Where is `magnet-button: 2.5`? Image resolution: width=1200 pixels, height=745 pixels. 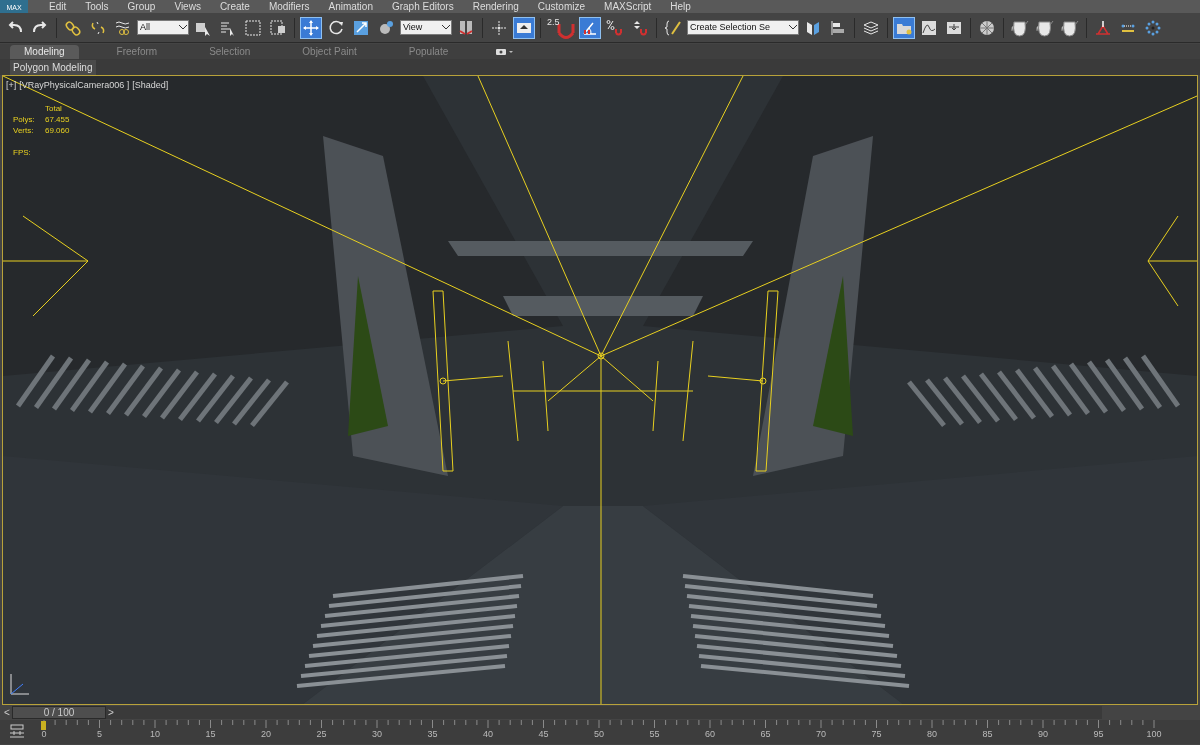
magnet-button: 2.5 is located at coordinates (561, 27).